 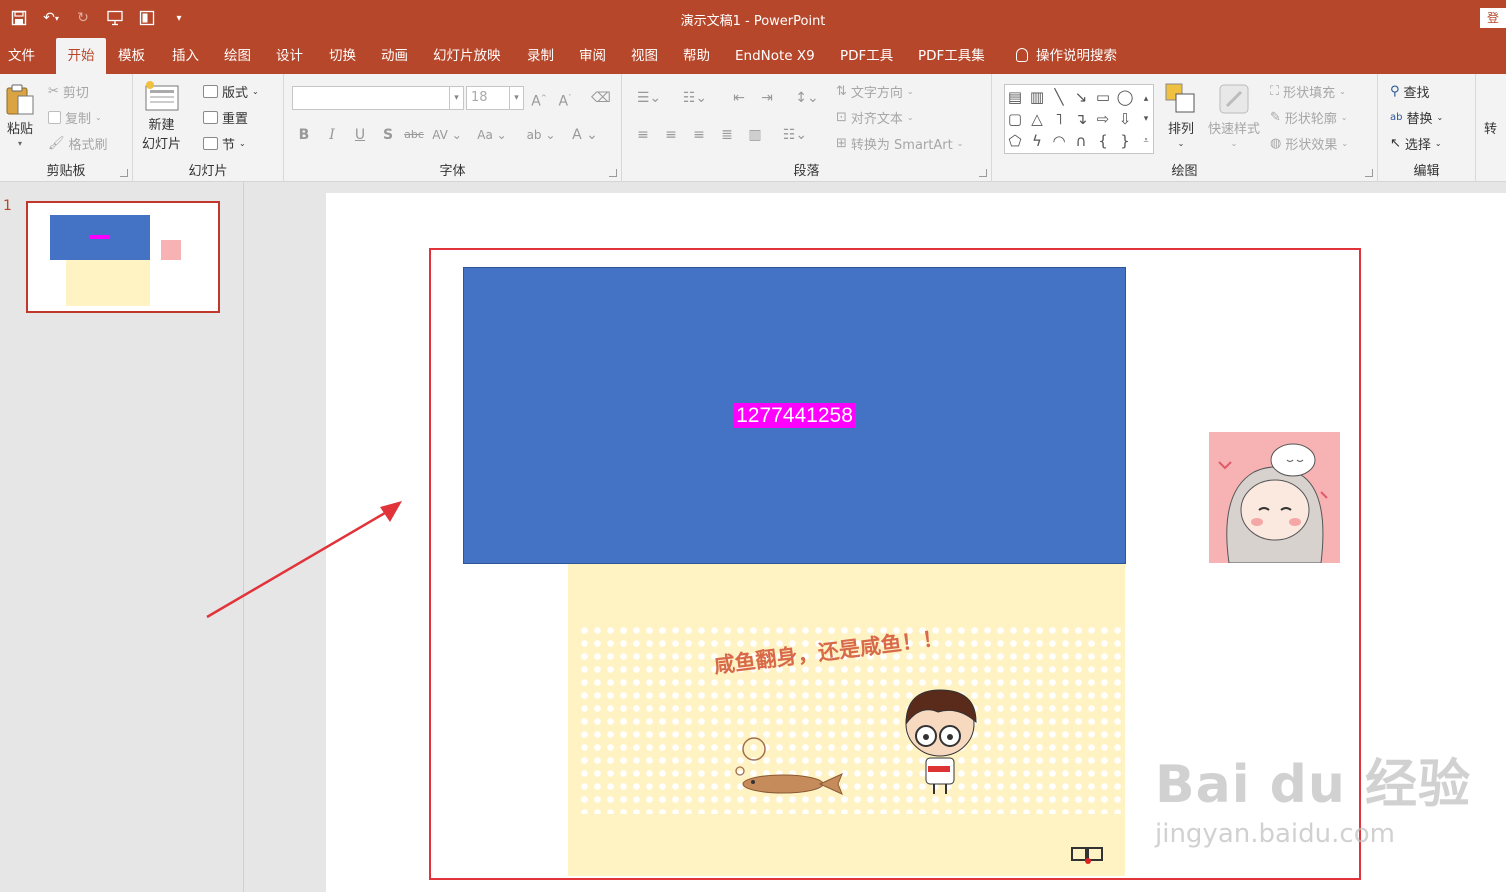 I want to click on strikethrough-icon: abc, so click(x=414, y=135).